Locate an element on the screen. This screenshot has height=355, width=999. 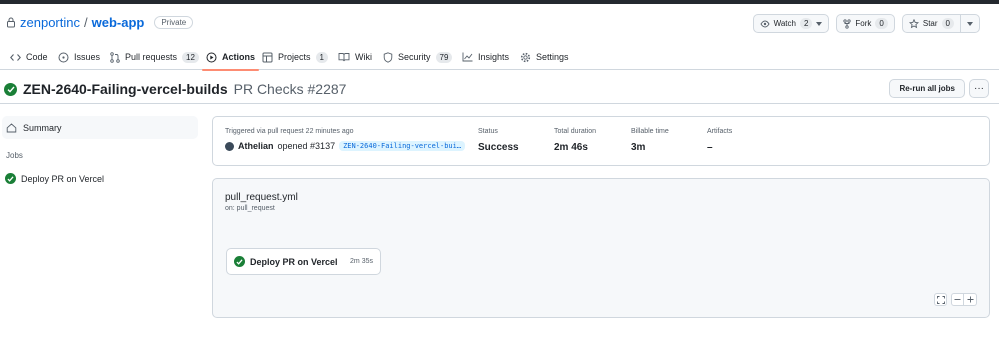
tab-settings: Settings is located at coordinates (544, 57).